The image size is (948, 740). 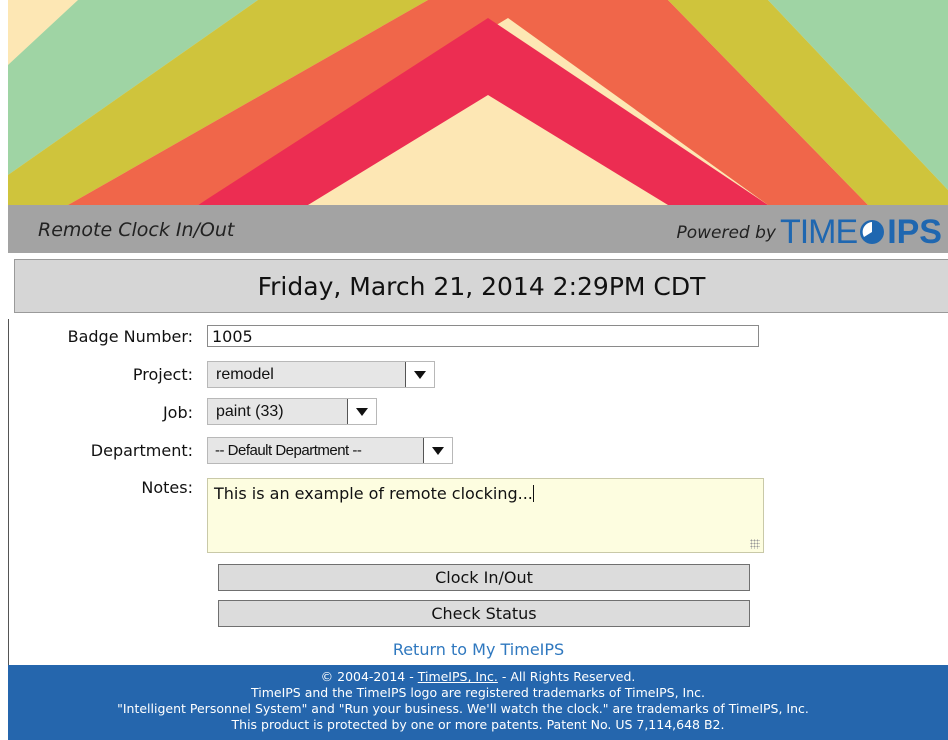 I want to click on clock-in-out-button: Clock In/Out, so click(x=484, y=577).